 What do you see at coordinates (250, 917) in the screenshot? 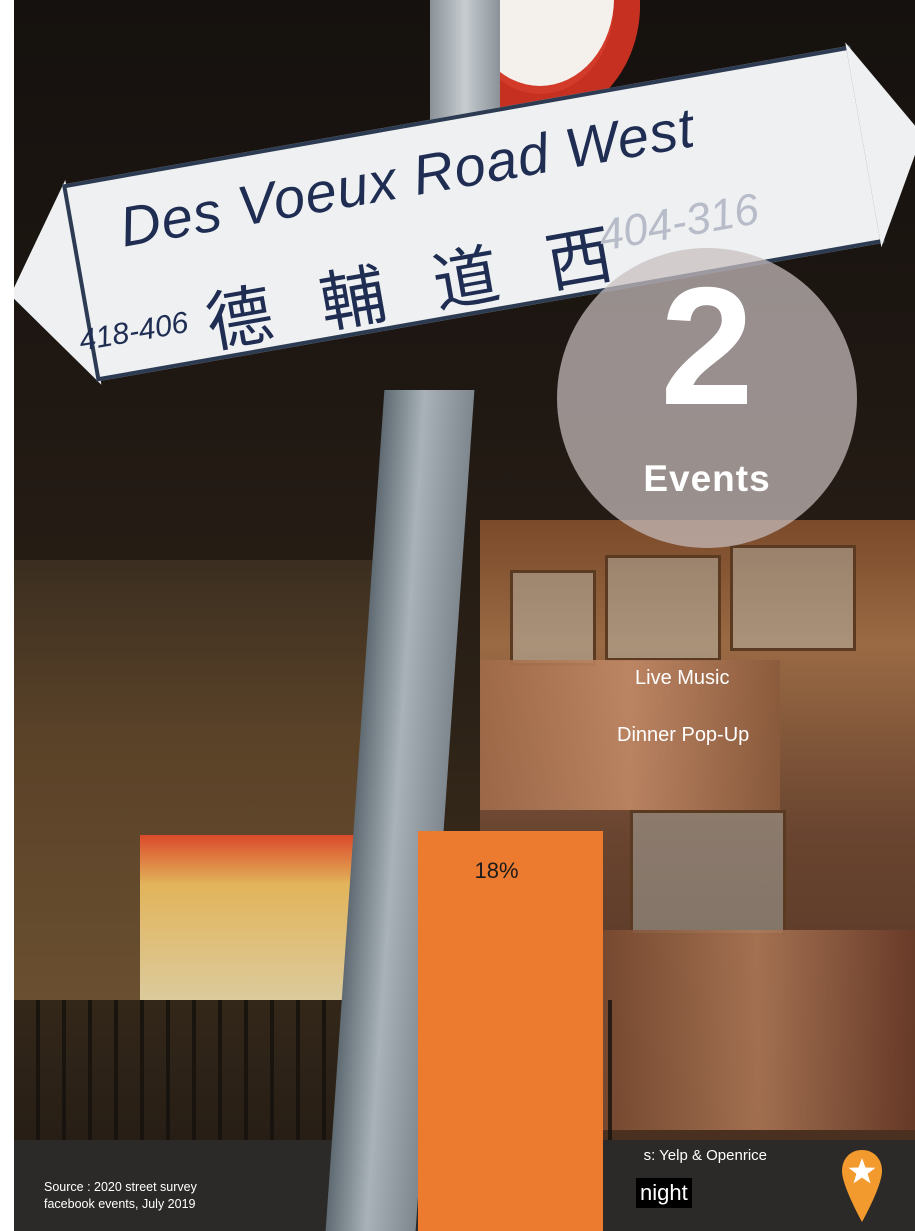
I see `shop-front` at bounding box center [250, 917].